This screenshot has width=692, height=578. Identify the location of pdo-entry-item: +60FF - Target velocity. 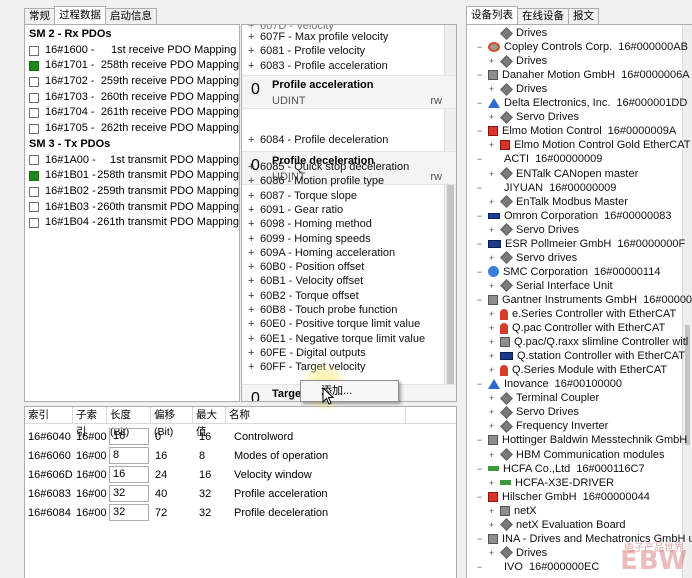
(349, 367).